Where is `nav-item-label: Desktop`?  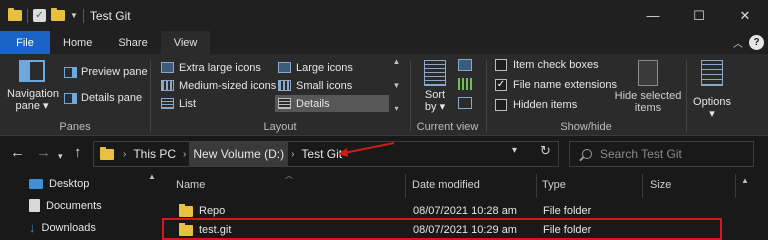 nav-item-label: Desktop is located at coordinates (69, 184).